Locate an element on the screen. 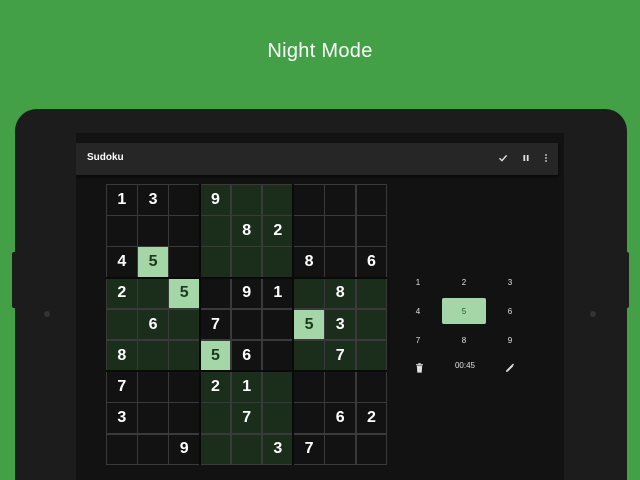 This screenshot has height=480, width=640. check-icon is located at coordinates (503, 158).